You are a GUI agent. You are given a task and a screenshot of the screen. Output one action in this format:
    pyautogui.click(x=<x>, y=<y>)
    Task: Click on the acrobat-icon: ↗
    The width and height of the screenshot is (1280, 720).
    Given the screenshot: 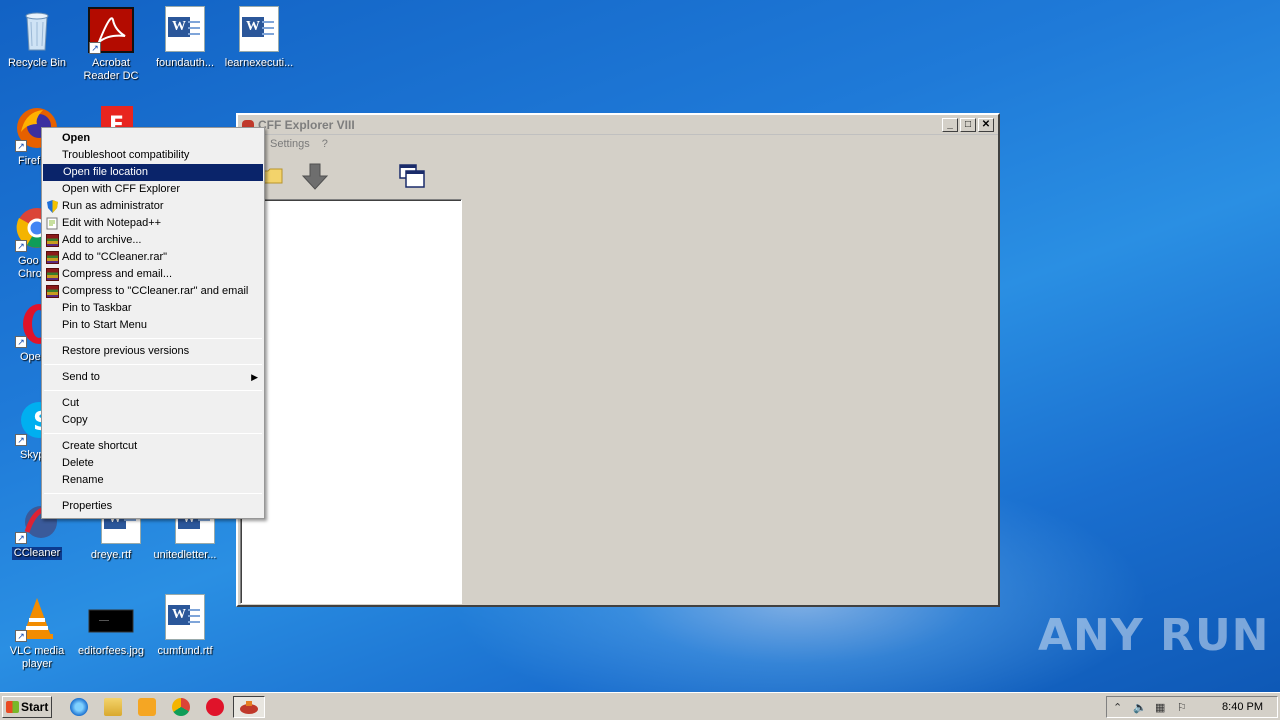 What is the action you would take?
    pyautogui.click(x=111, y=30)
    